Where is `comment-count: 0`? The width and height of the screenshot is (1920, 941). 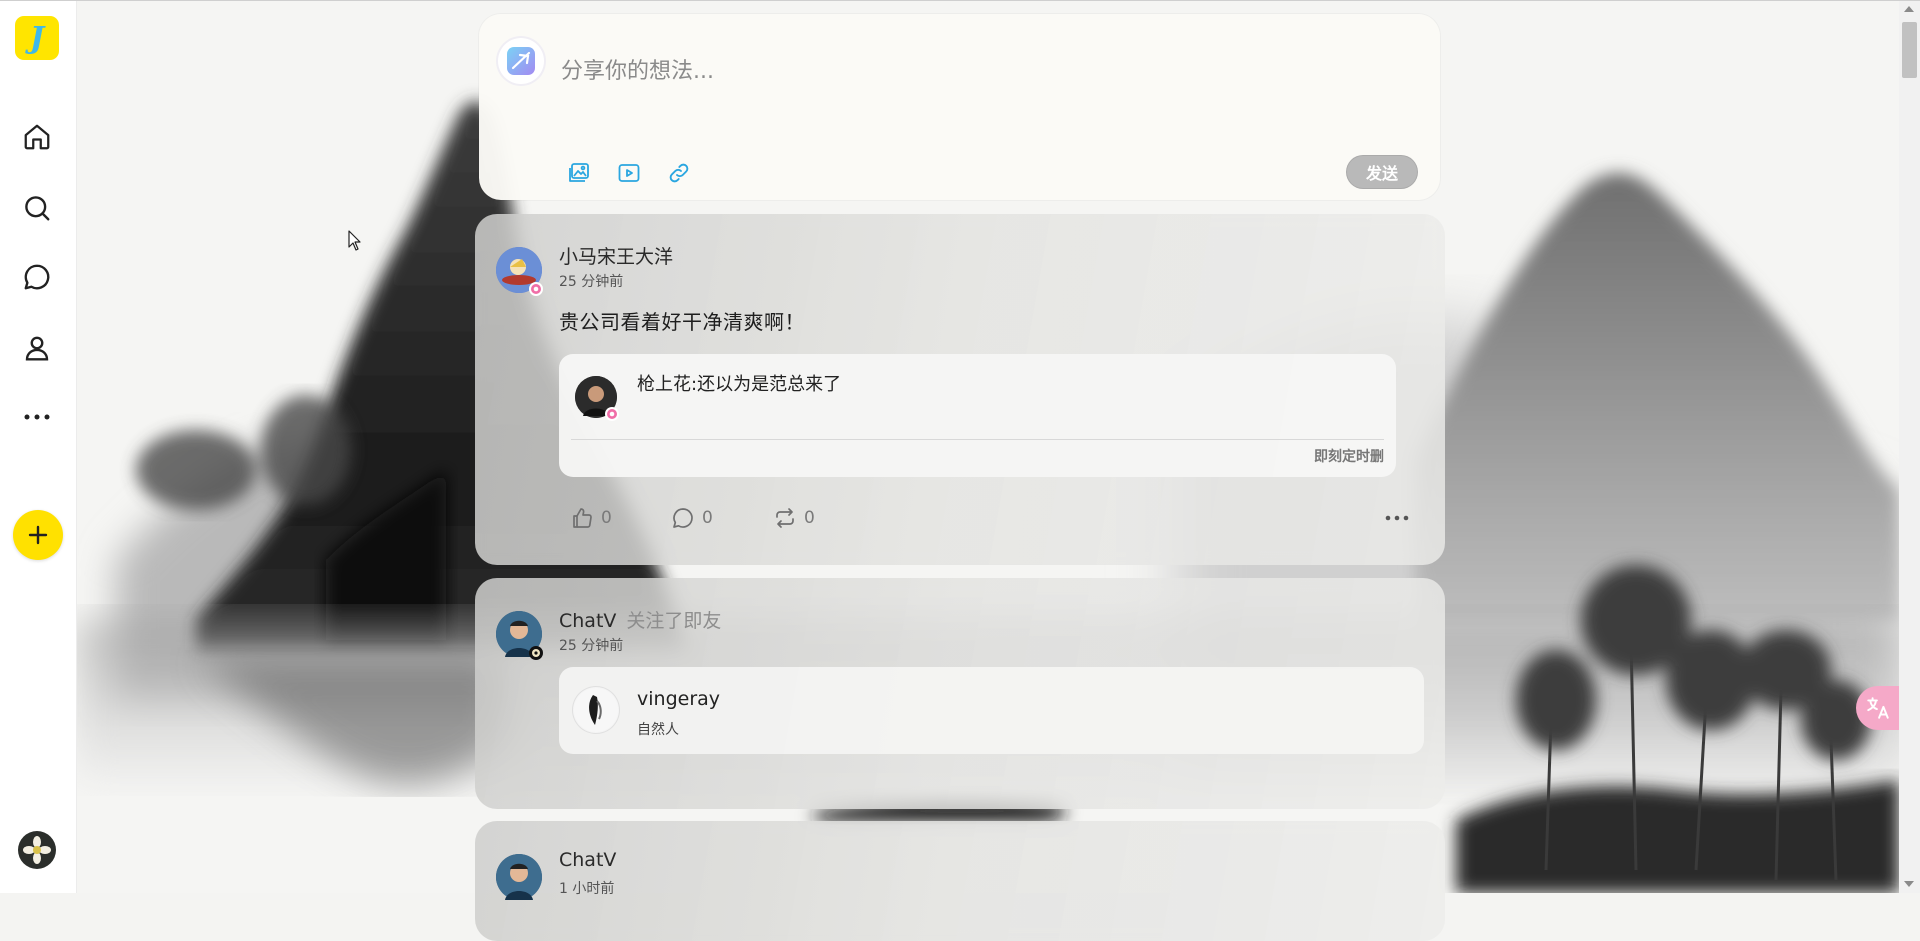
comment-count: 0 is located at coordinates (707, 518).